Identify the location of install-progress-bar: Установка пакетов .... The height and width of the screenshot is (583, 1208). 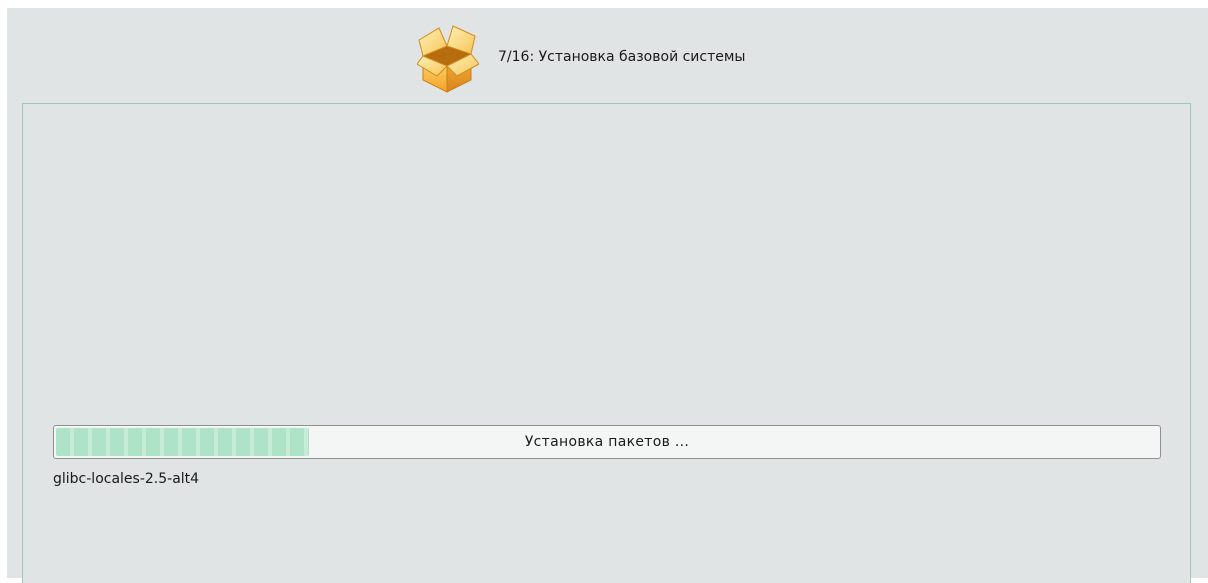
(607, 442).